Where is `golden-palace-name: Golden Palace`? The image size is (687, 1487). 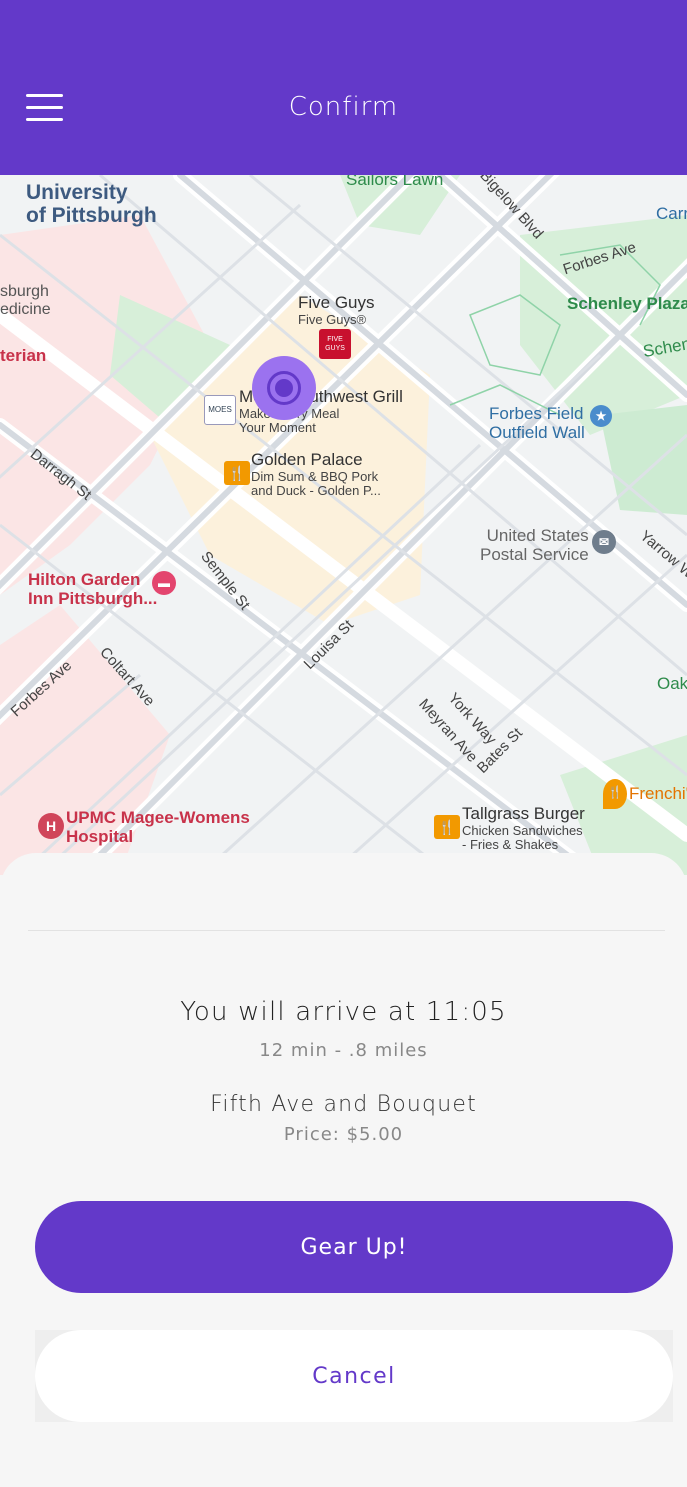
golden-palace-name: Golden Palace is located at coordinates (307, 459).